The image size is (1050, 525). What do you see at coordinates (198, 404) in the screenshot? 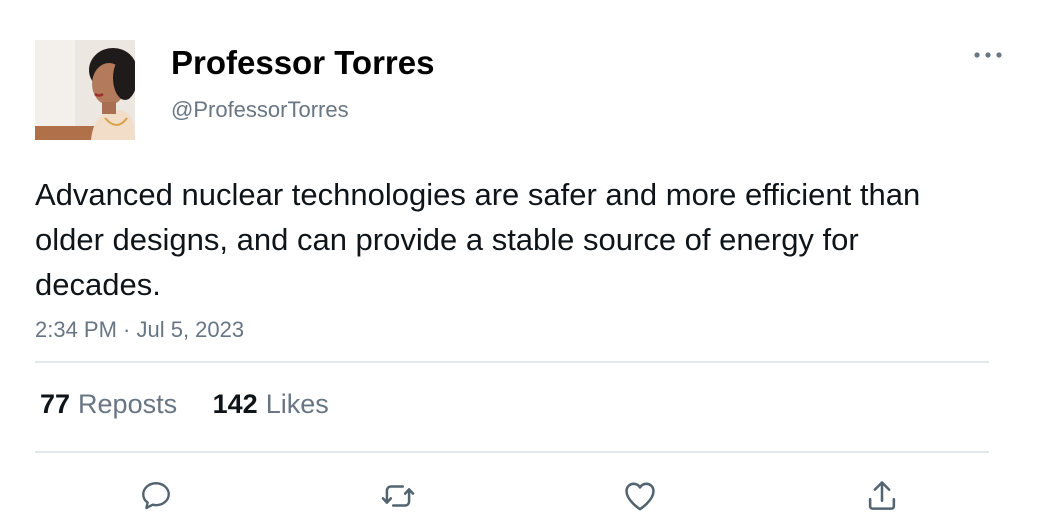
I see `engagement-stats: 77 Reposts 142 Likes` at bounding box center [198, 404].